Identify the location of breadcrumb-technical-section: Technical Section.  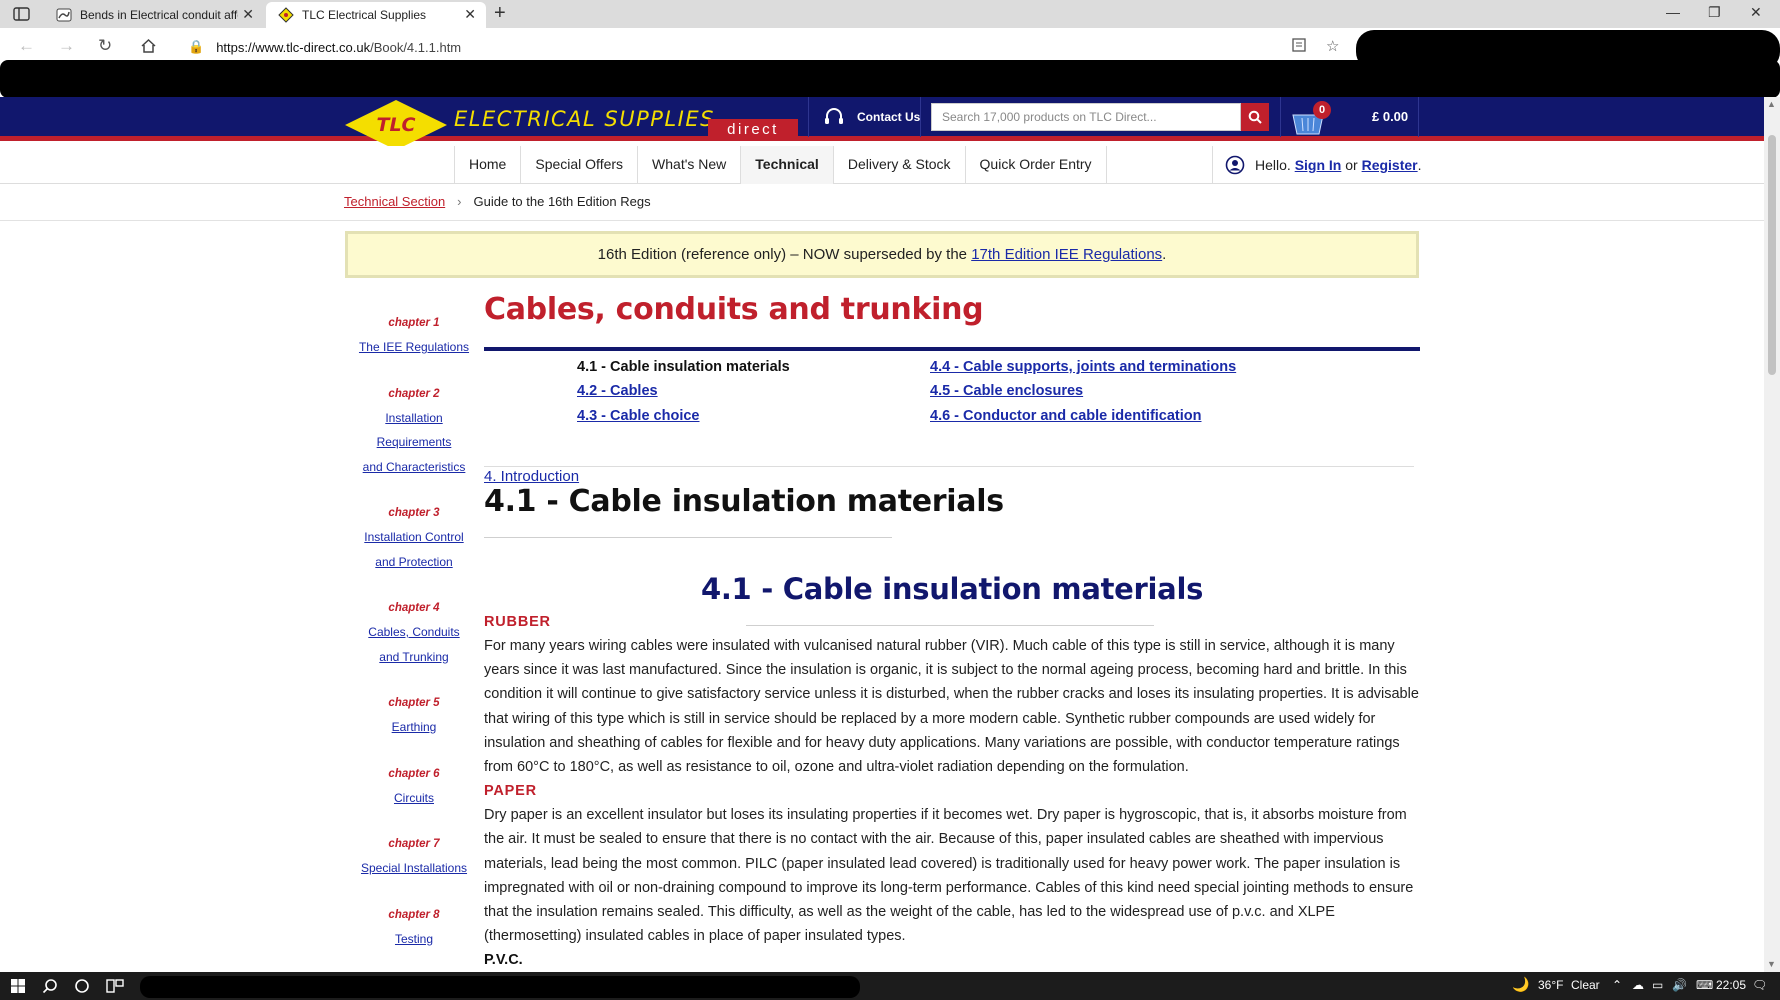
(394, 201).